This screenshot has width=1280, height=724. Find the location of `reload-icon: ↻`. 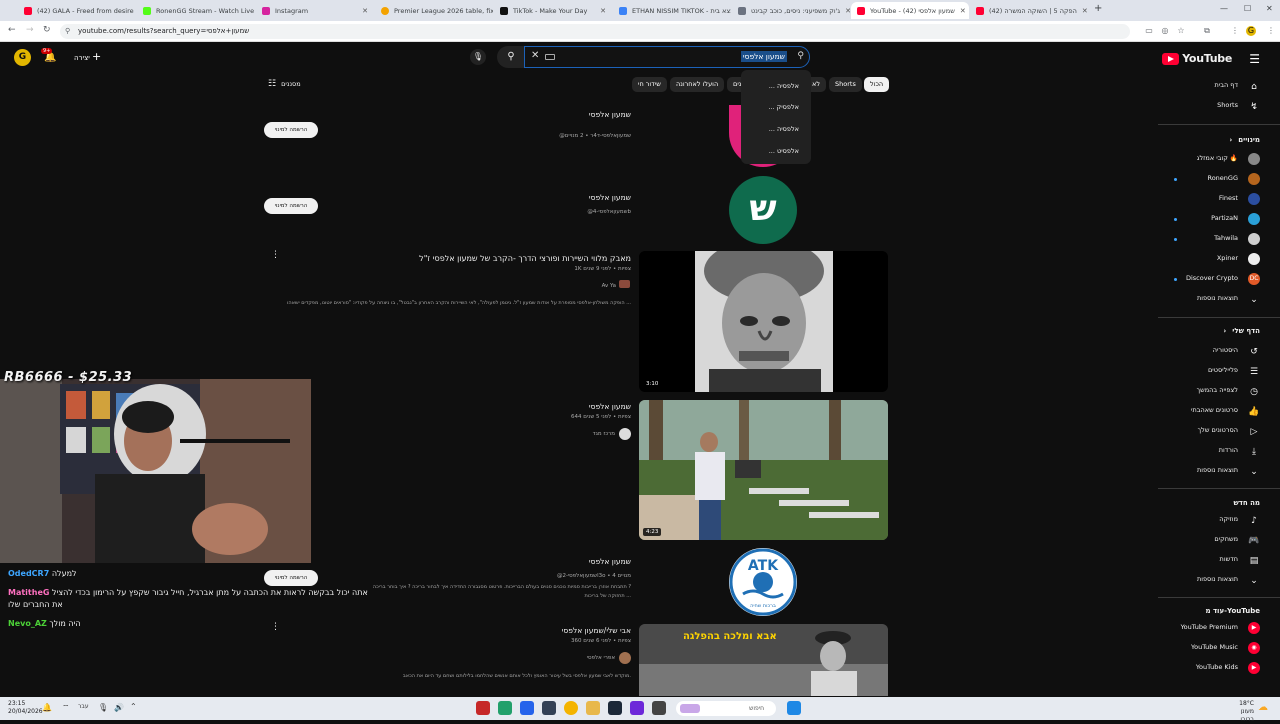

reload-icon: ↻ is located at coordinates (47, 30).